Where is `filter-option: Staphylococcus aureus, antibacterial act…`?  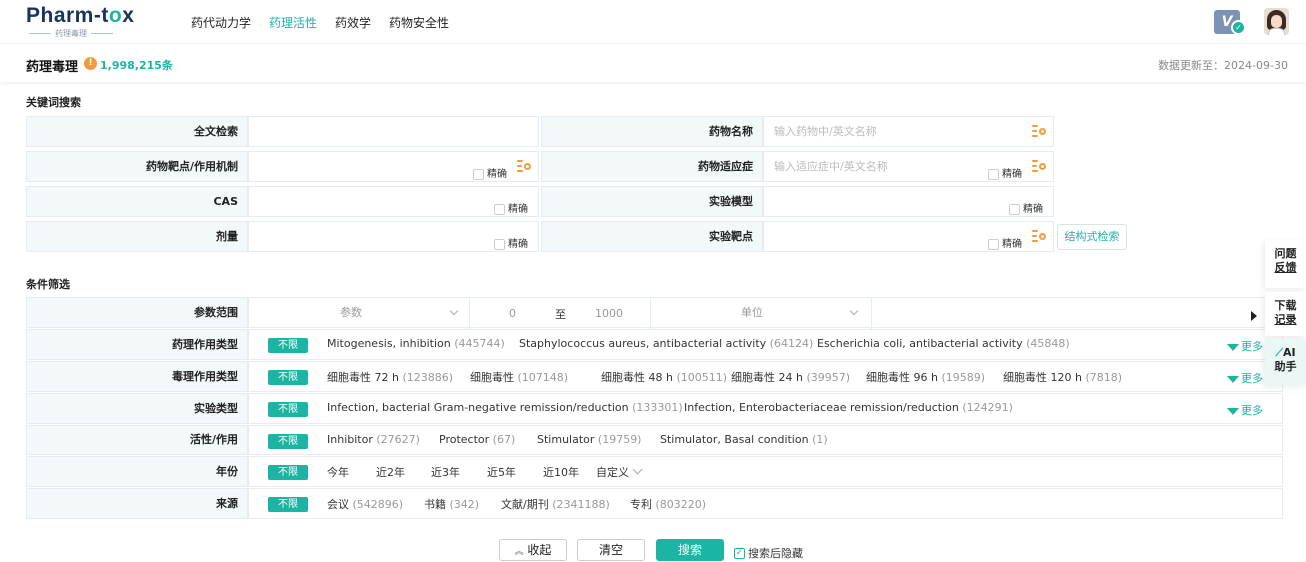
filter-option: Staphylococcus aureus, antibacterial act… is located at coordinates (666, 343).